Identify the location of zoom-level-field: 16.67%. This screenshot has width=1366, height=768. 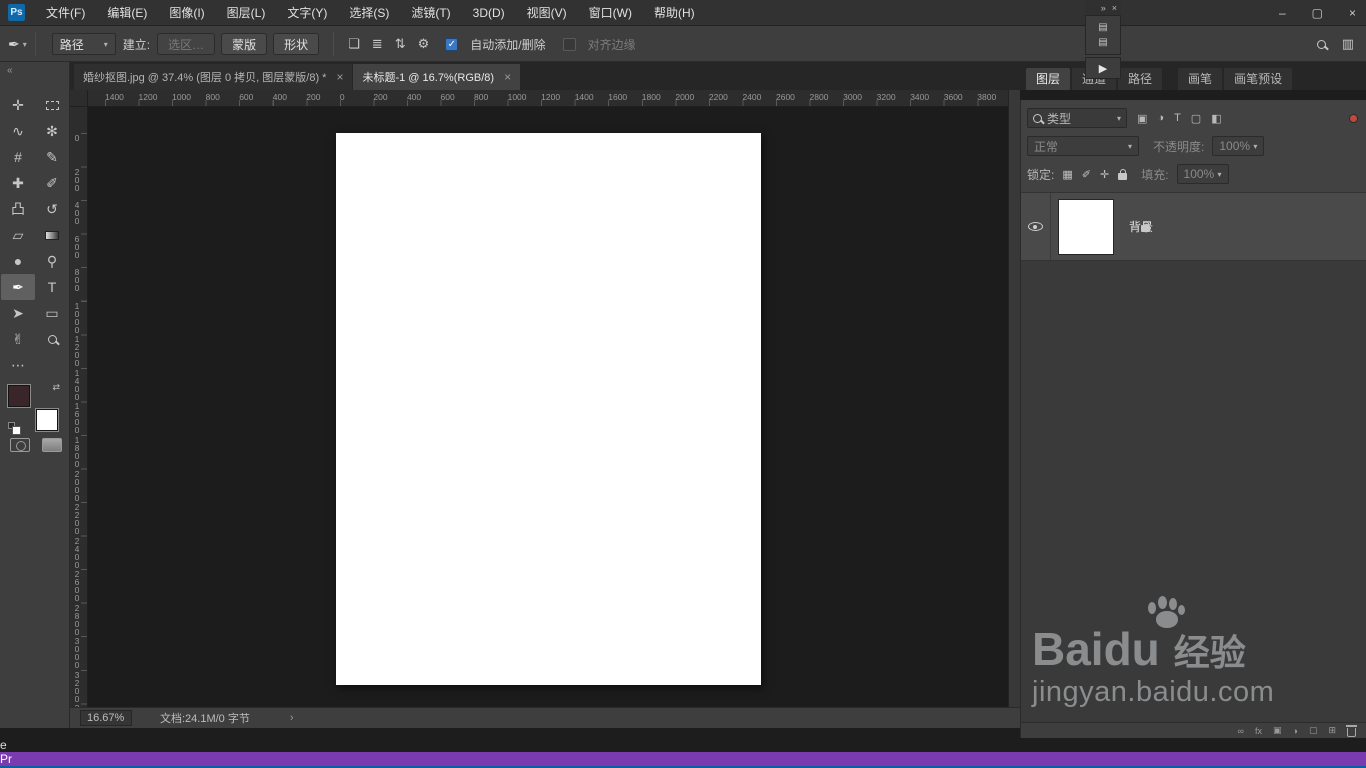
(106, 718).